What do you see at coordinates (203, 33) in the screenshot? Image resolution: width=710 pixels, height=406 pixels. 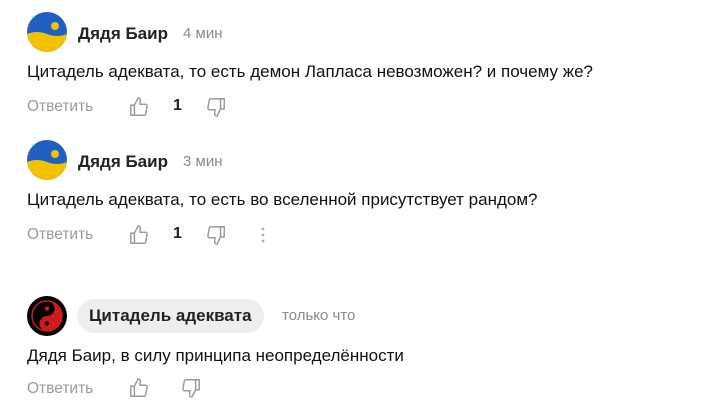 I see `comment-time: 4 мин` at bounding box center [203, 33].